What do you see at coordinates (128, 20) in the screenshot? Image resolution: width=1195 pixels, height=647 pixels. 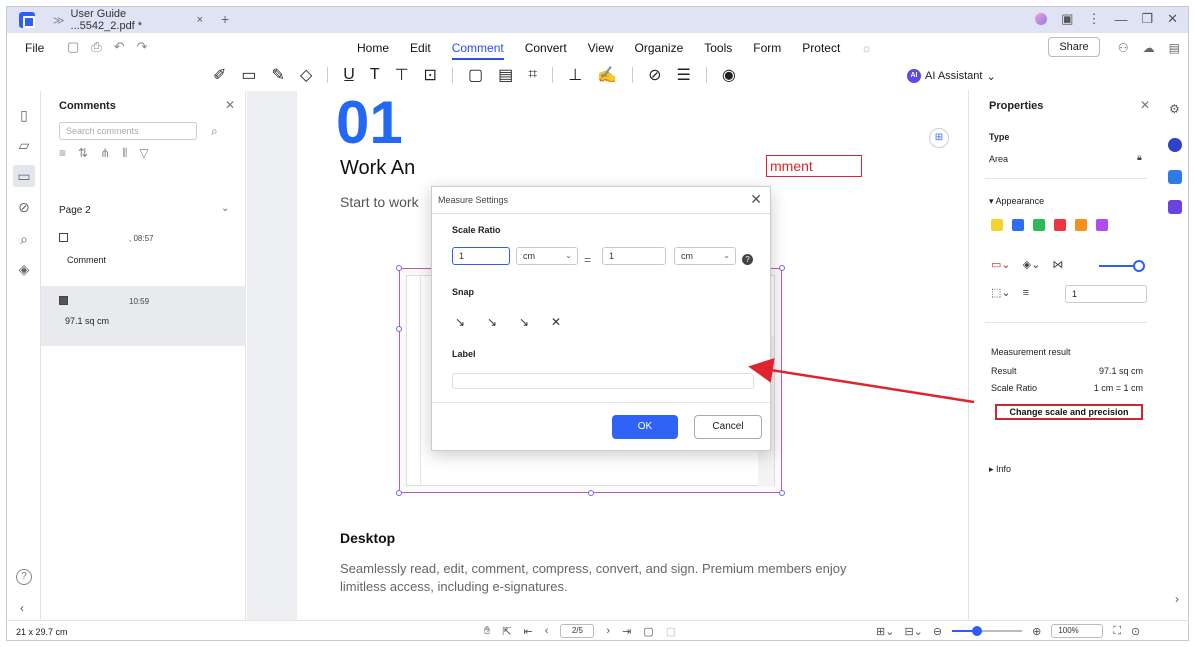 I see `document-tab: ≫ User Guide ...5542_2.pdf * ×` at bounding box center [128, 20].